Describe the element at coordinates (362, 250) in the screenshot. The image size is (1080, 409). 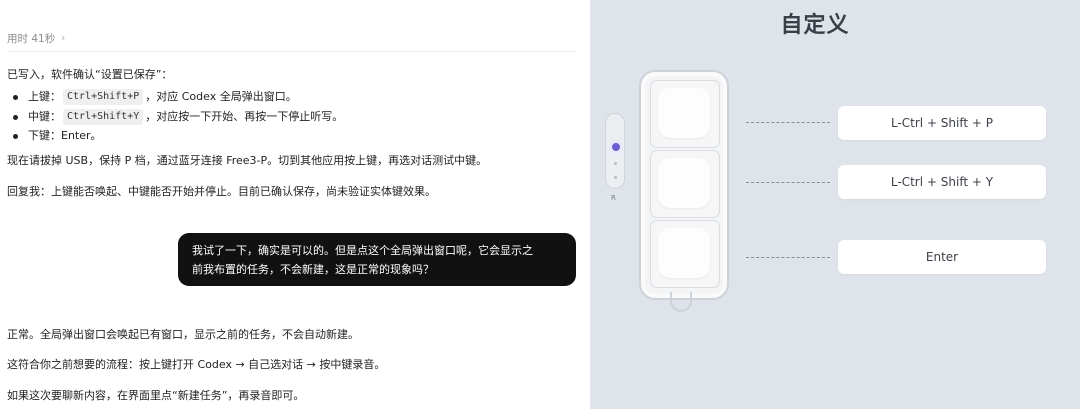
I see `user-message-line: 我试了一下，确实是可以的。但是点这个全局弹出窗口呢，它会显示之` at that location.